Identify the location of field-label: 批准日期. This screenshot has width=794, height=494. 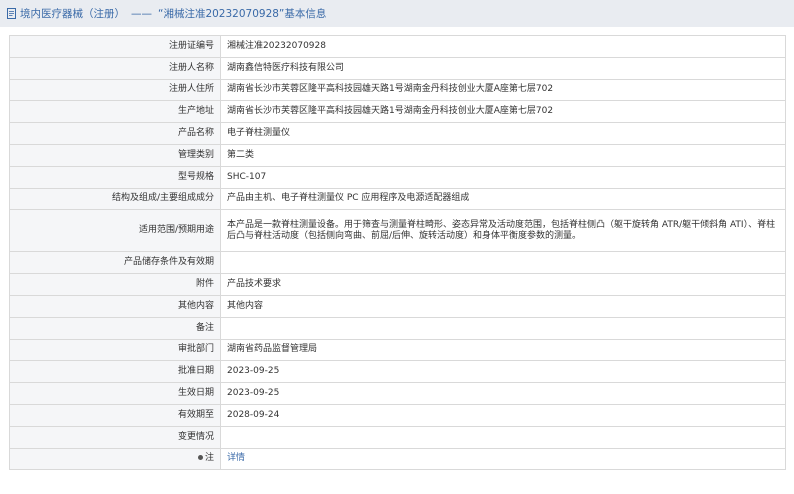
(115, 372).